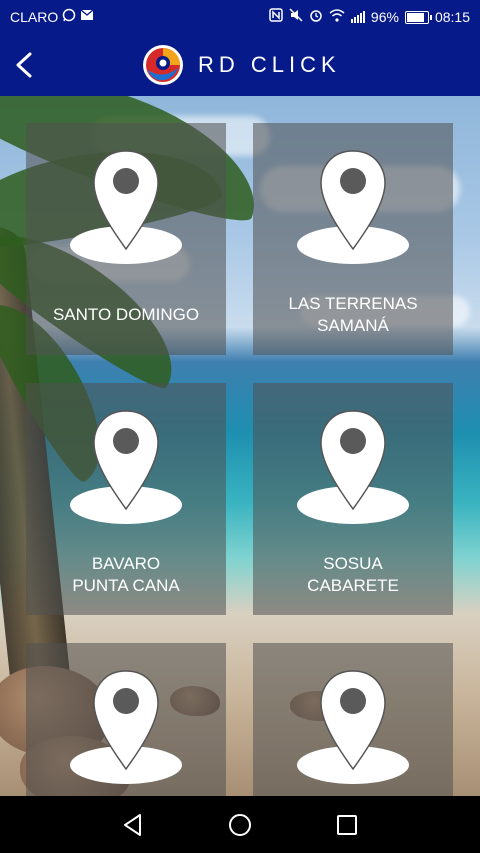  I want to click on brand: RD CLICK, so click(241, 65).